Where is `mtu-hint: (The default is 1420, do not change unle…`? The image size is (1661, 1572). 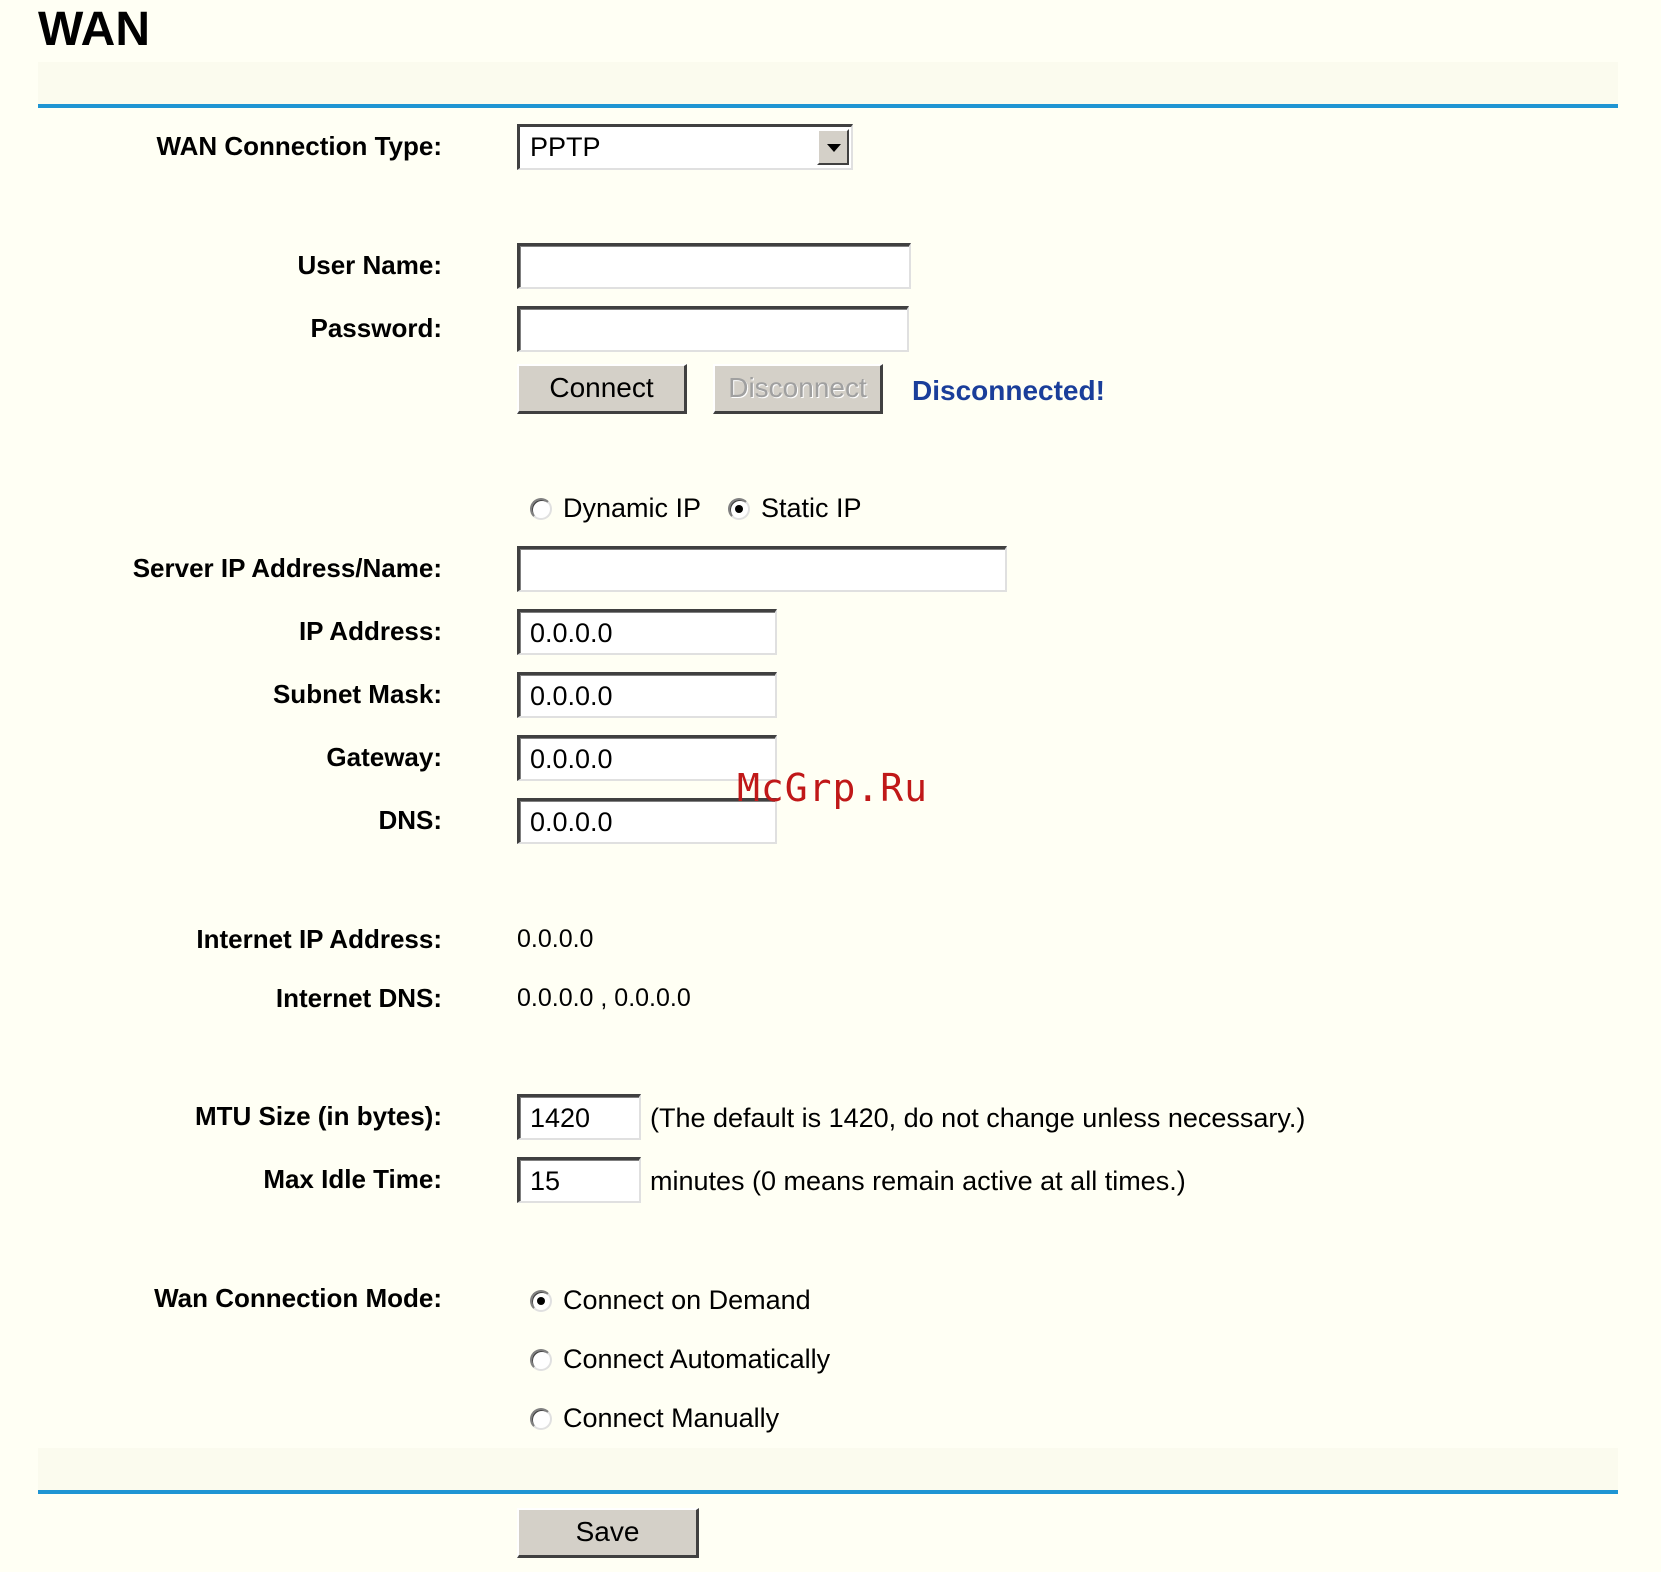 mtu-hint: (The default is 1420, do not change unle… is located at coordinates (978, 1118).